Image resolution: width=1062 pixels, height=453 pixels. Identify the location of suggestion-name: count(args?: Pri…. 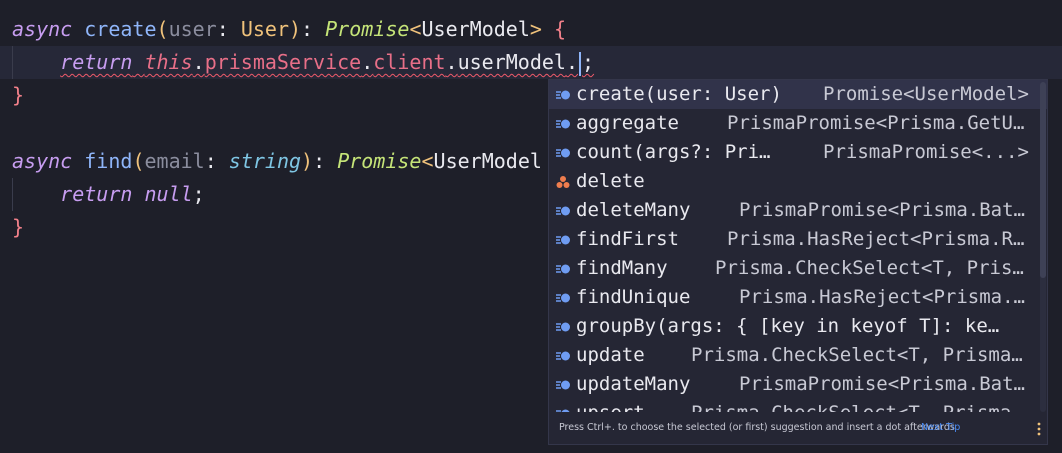
(673, 152).